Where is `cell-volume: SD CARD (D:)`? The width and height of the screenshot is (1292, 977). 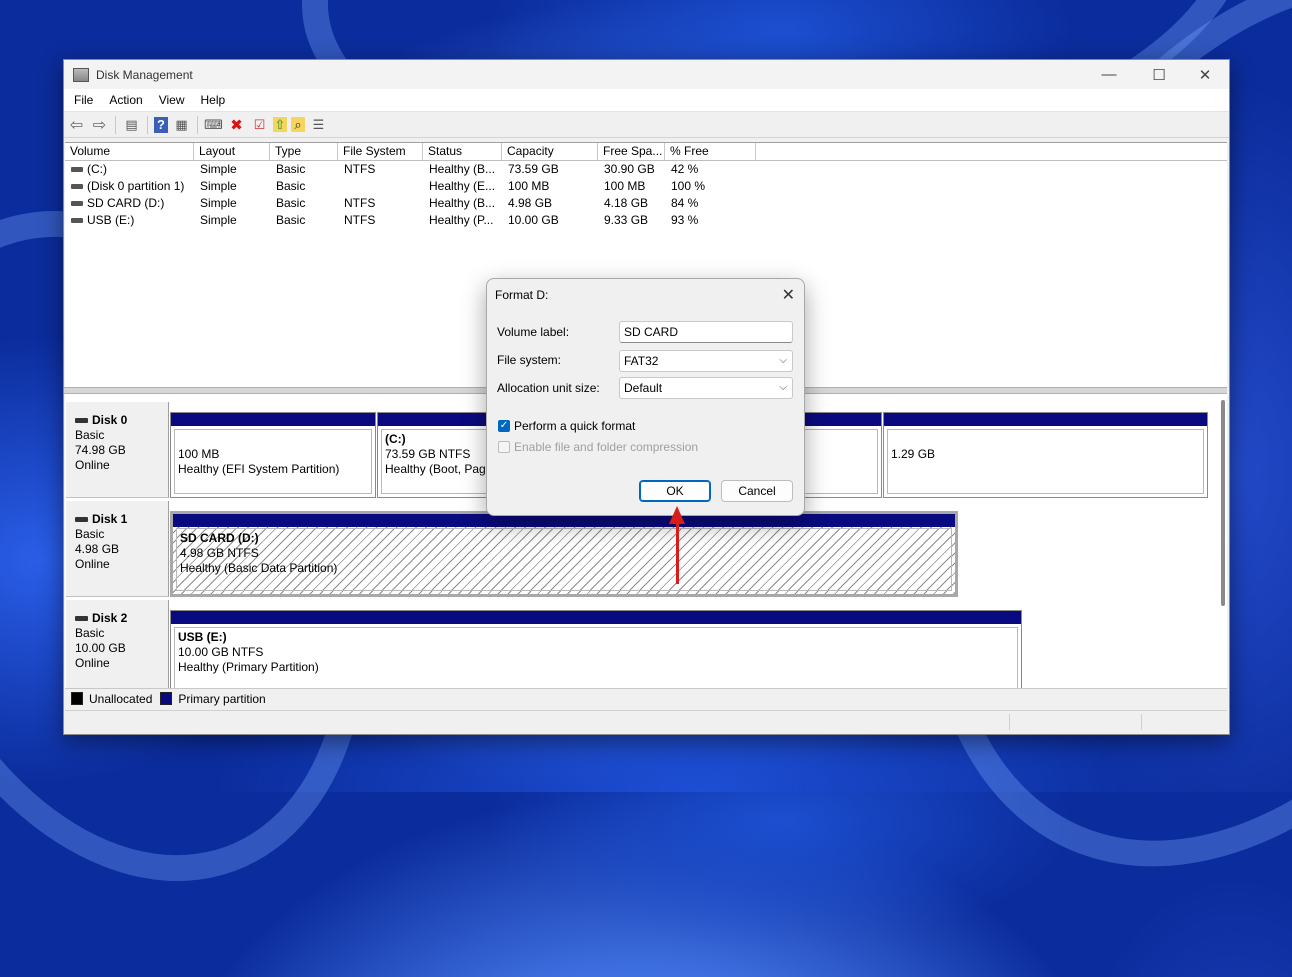
cell-volume: SD CARD (D:) is located at coordinates (126, 203).